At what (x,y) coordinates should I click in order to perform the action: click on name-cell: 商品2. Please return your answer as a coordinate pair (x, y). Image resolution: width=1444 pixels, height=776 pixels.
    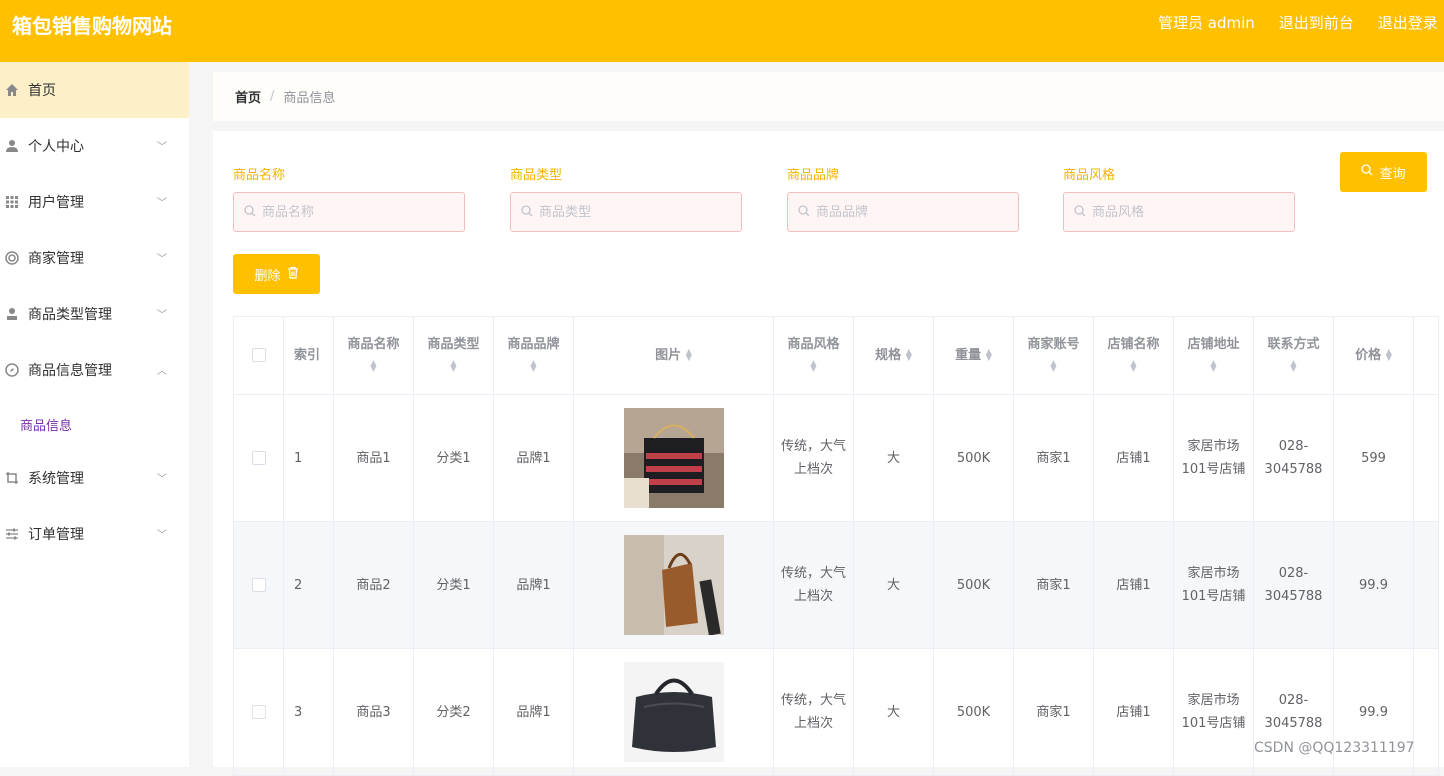
    Looking at the image, I should click on (373, 585).